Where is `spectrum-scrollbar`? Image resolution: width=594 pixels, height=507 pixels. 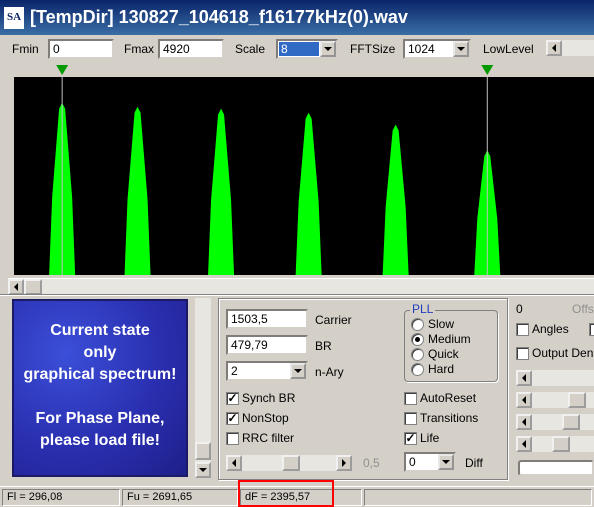
spectrum-scrollbar is located at coordinates (301, 286).